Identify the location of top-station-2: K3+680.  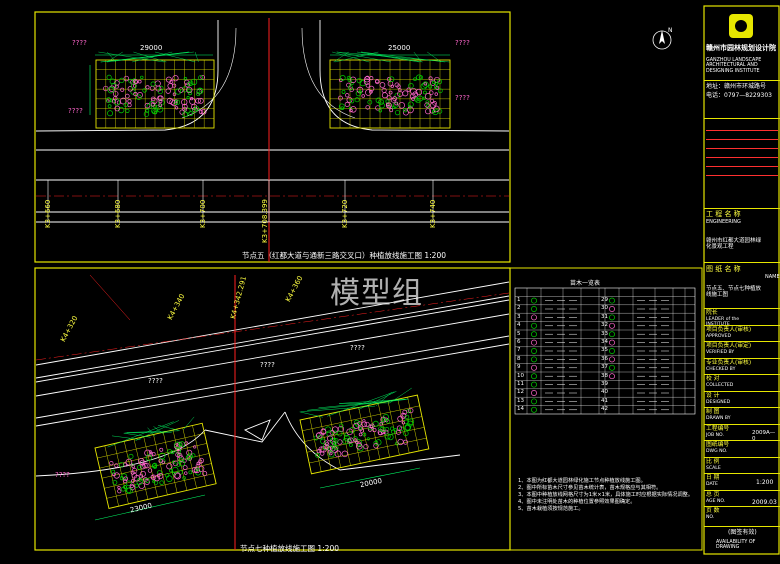
(118, 213).